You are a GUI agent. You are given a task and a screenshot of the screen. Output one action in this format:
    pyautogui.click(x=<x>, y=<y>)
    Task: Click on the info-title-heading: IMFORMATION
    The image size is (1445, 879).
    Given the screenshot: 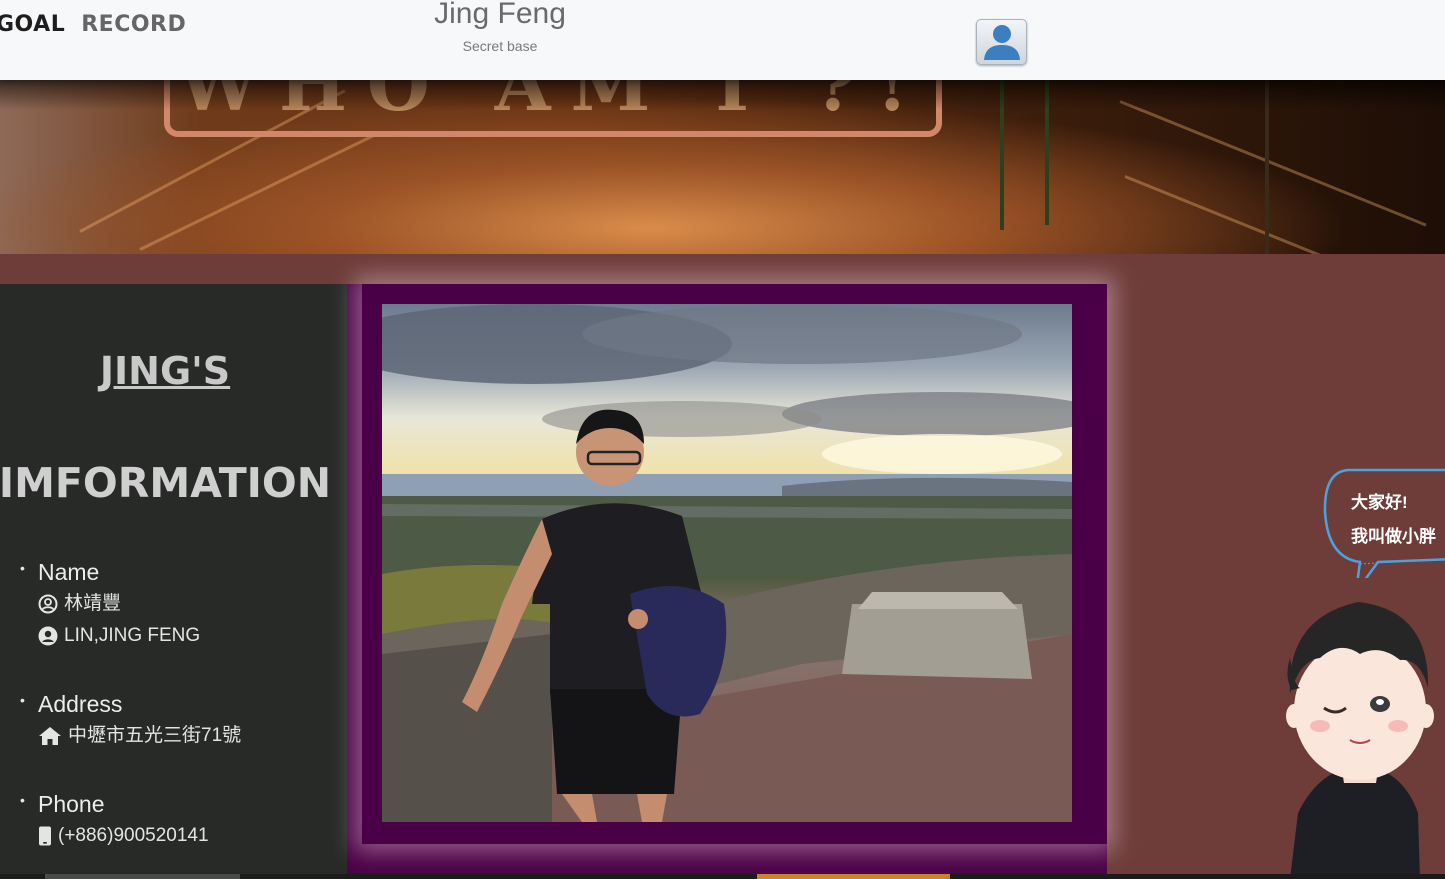 What is the action you would take?
    pyautogui.click(x=166, y=483)
    